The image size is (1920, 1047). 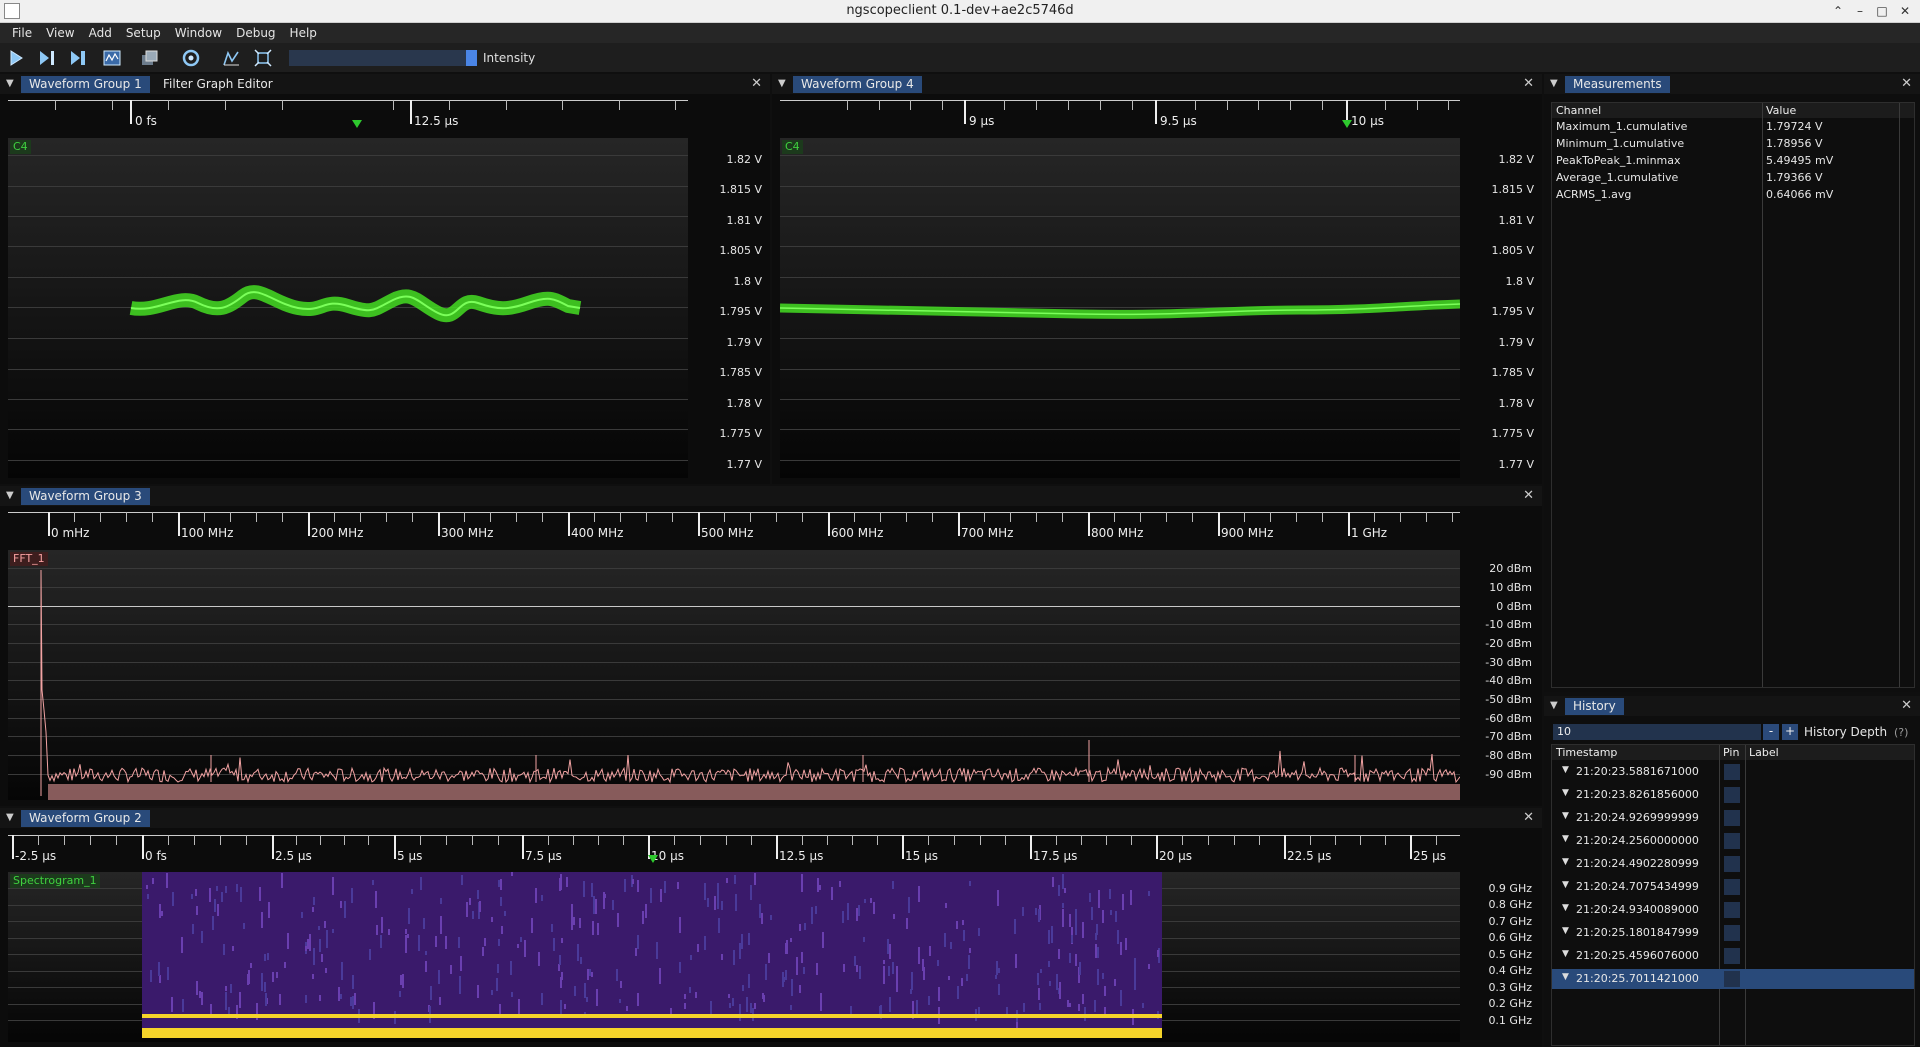 What do you see at coordinates (348, 116) in the screenshot?
I see `time-ruler: 0 fs 12.5 µs` at bounding box center [348, 116].